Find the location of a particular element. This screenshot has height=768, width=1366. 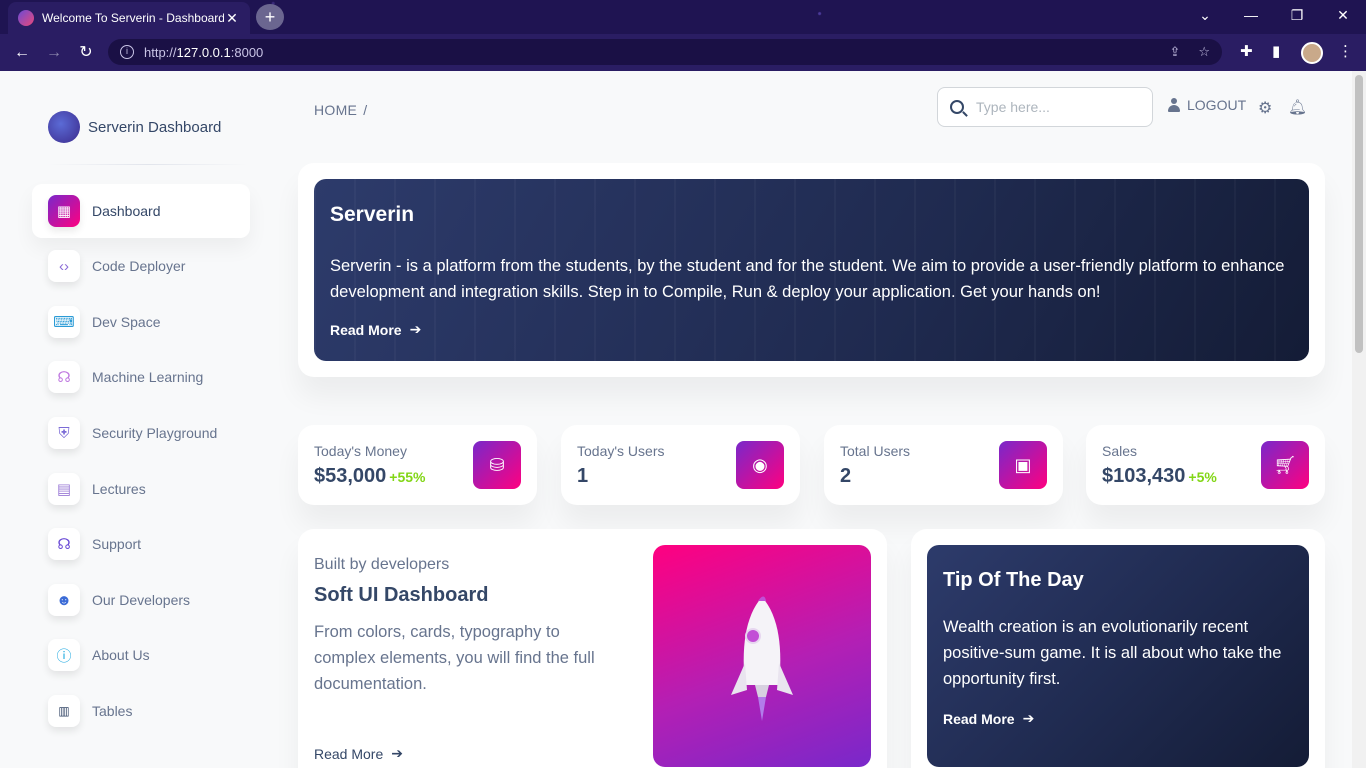

sidebar-item-label: Dev Space is located at coordinates (126, 322).